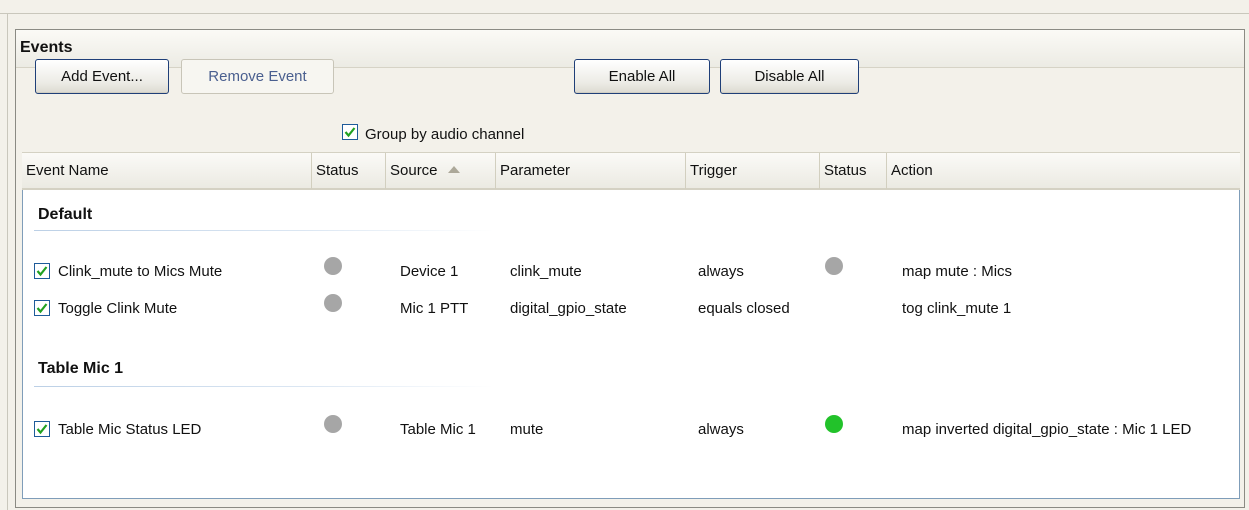  Describe the element at coordinates (957, 308) in the screenshot. I see `event-action: tog clink_mute 1` at that location.